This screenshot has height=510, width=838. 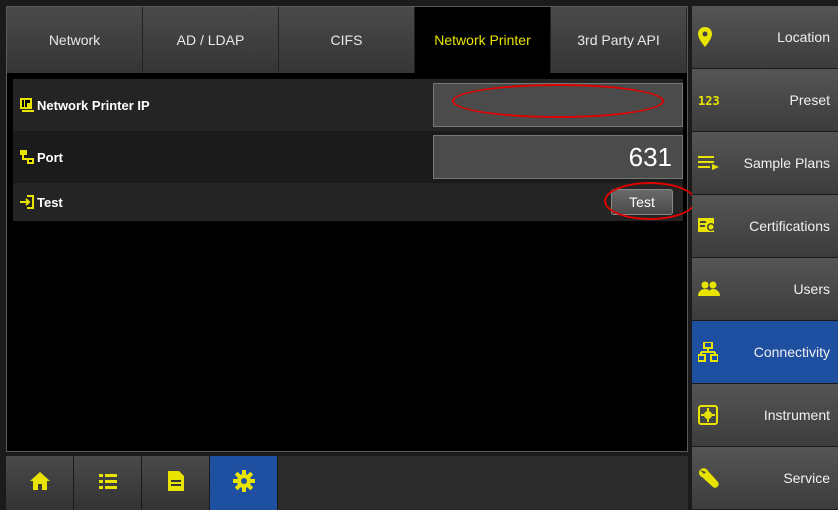 I want to click on settings-button, so click(x=244, y=483).